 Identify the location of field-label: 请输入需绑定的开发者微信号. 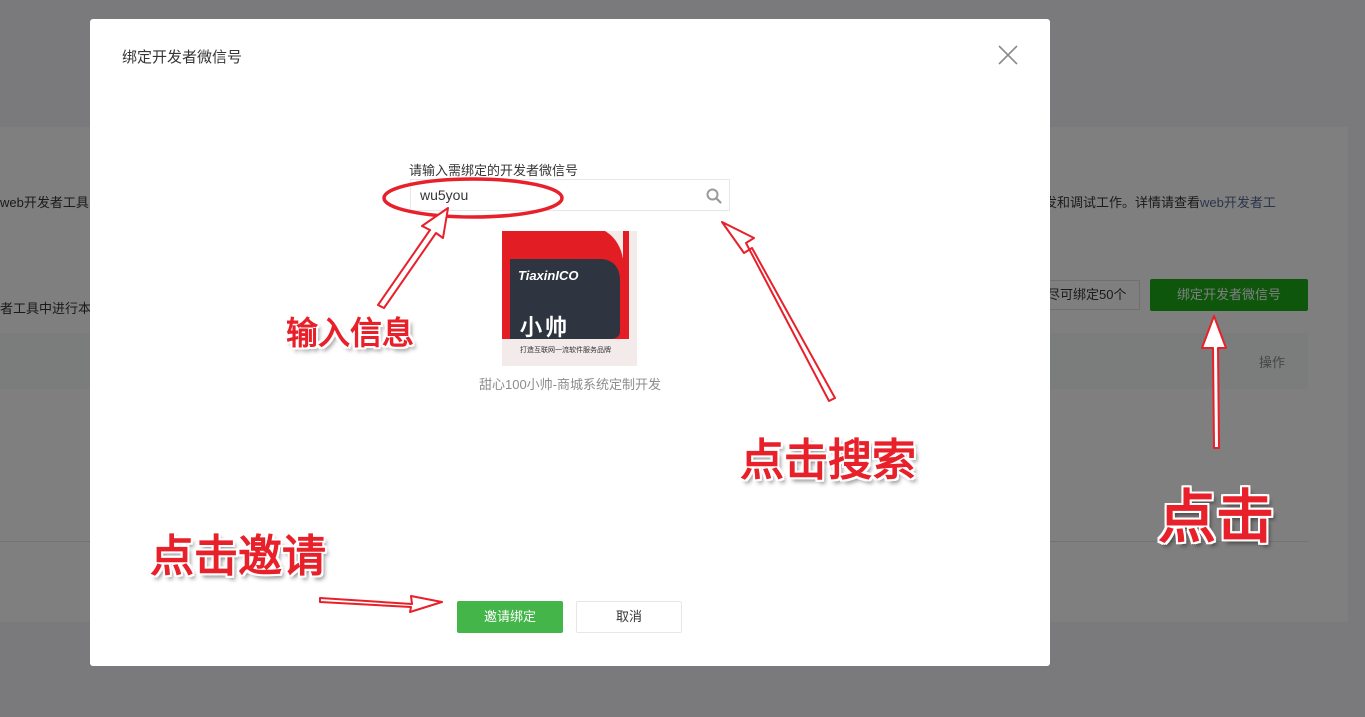
(494, 170).